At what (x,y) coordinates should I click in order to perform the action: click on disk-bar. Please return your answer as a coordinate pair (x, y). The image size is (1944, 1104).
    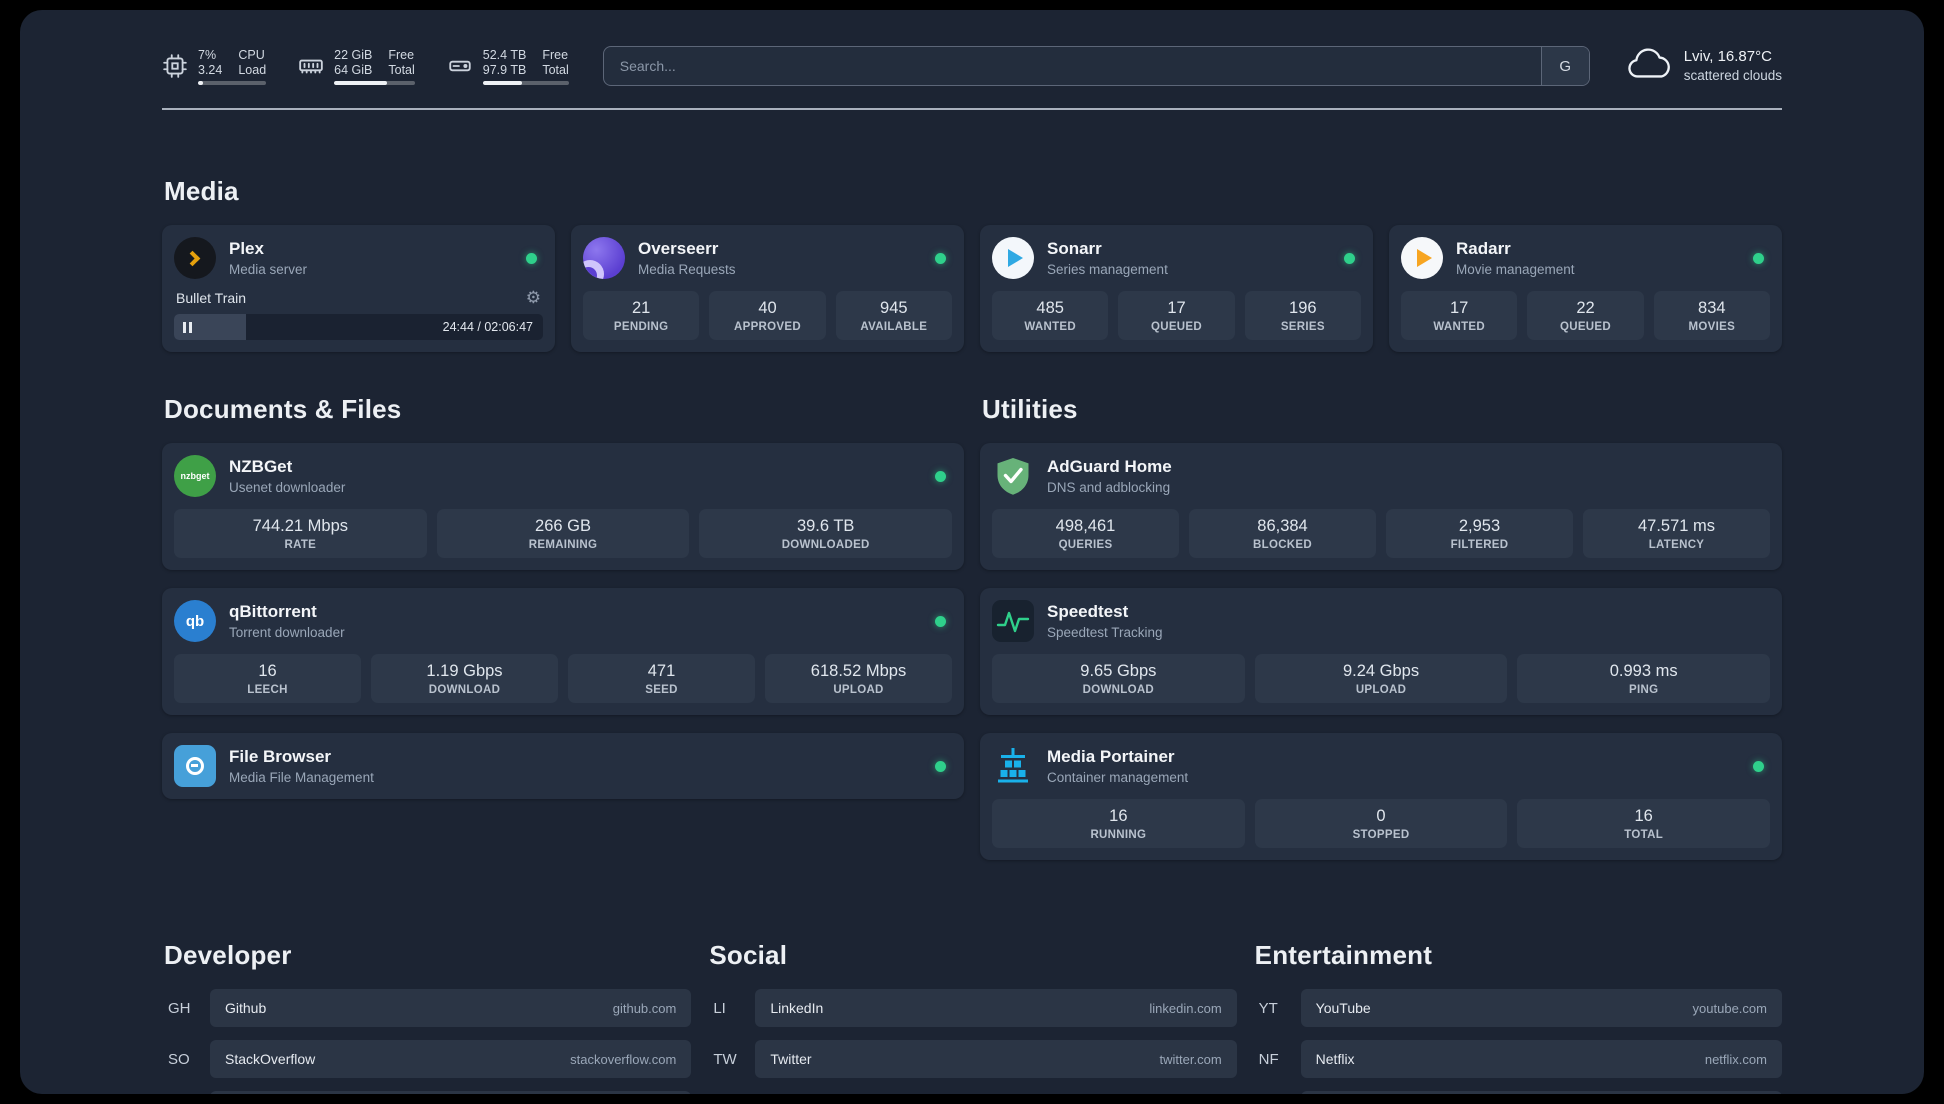
    Looking at the image, I should click on (525, 82).